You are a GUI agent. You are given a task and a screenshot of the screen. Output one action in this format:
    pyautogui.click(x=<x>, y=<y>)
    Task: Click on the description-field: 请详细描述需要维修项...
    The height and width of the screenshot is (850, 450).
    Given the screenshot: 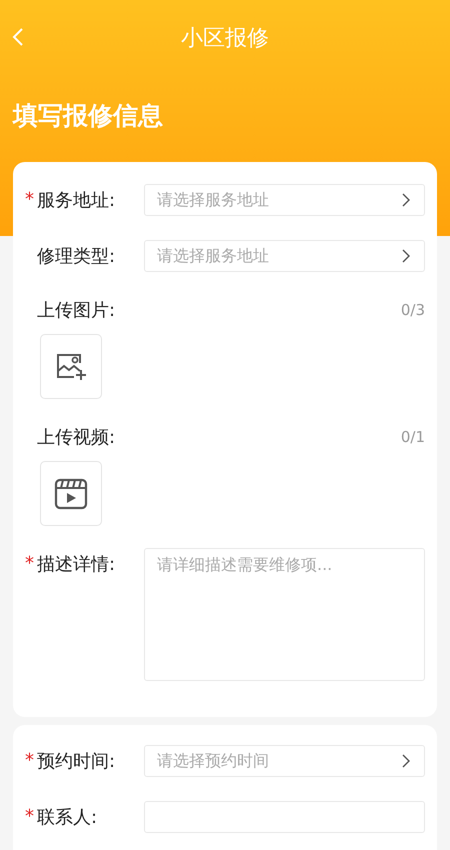 What is the action you would take?
    pyautogui.click(x=284, y=614)
    